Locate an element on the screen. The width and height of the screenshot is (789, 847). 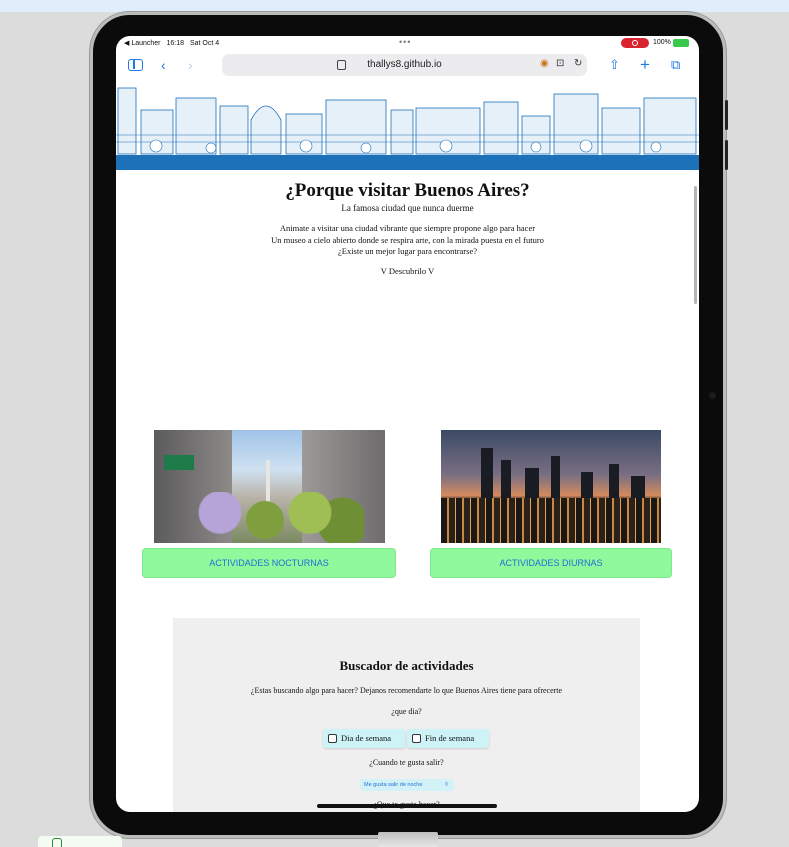
sidebar-icon is located at coordinates (135, 65).